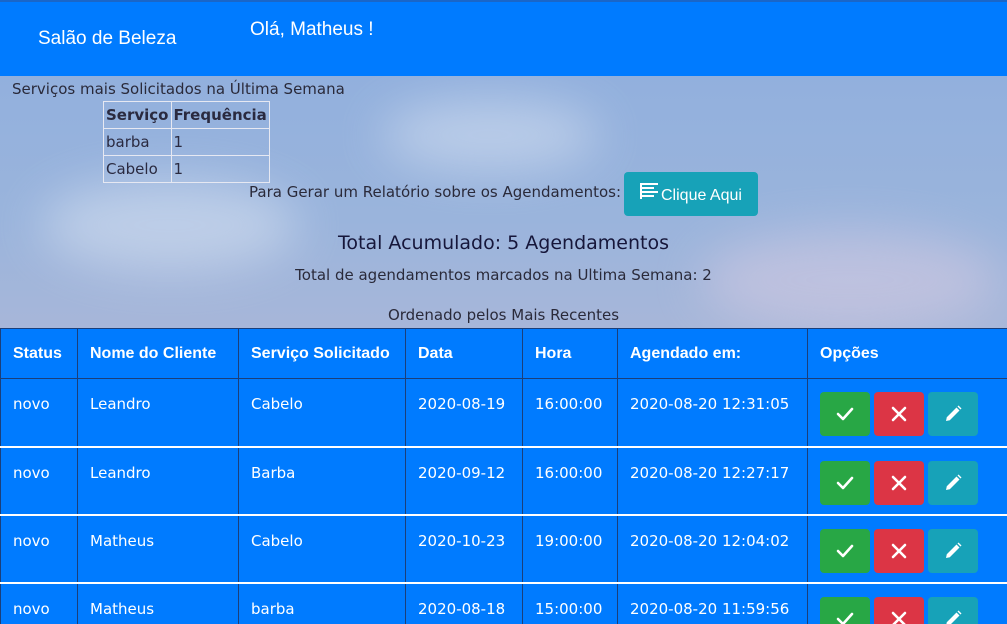 The height and width of the screenshot is (624, 1007). I want to click on cell-scheduled-at: 2020-08-20 12:27:17, so click(712, 480).